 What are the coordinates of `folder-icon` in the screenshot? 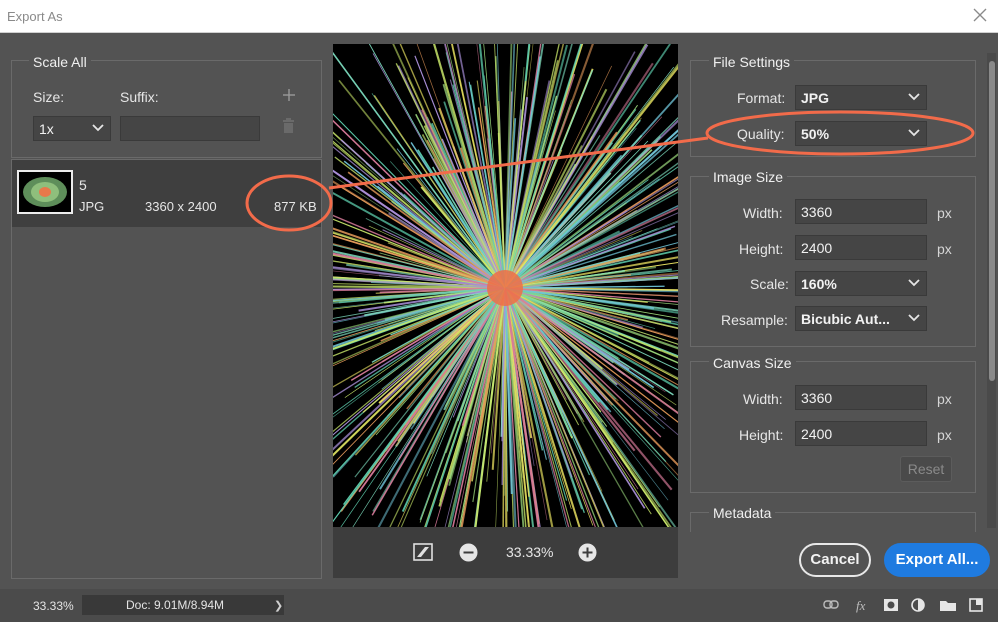 It's located at (948, 606).